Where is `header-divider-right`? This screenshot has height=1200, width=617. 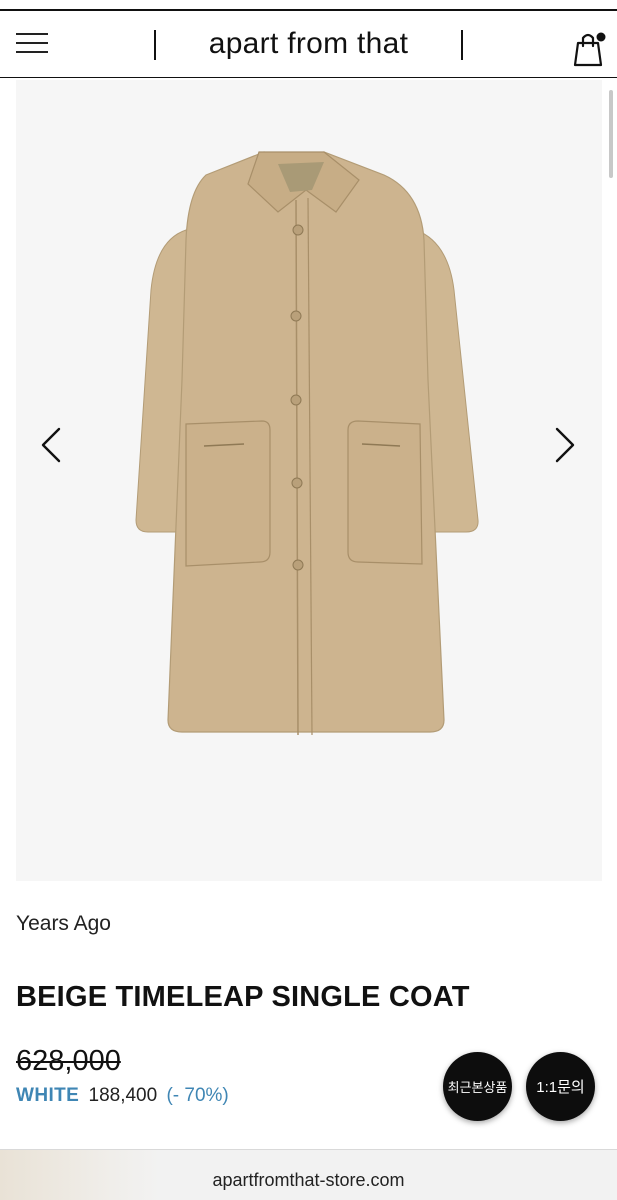 header-divider-right is located at coordinates (462, 45).